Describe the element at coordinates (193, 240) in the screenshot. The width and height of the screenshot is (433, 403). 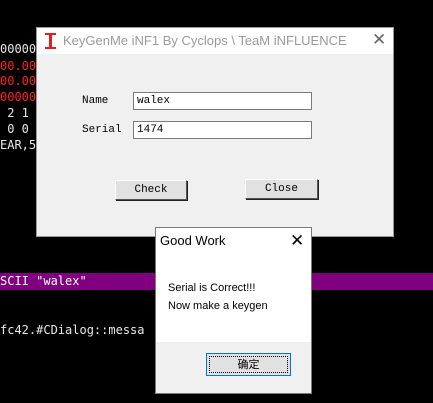
I see `messagebox-title: Good Work` at that location.